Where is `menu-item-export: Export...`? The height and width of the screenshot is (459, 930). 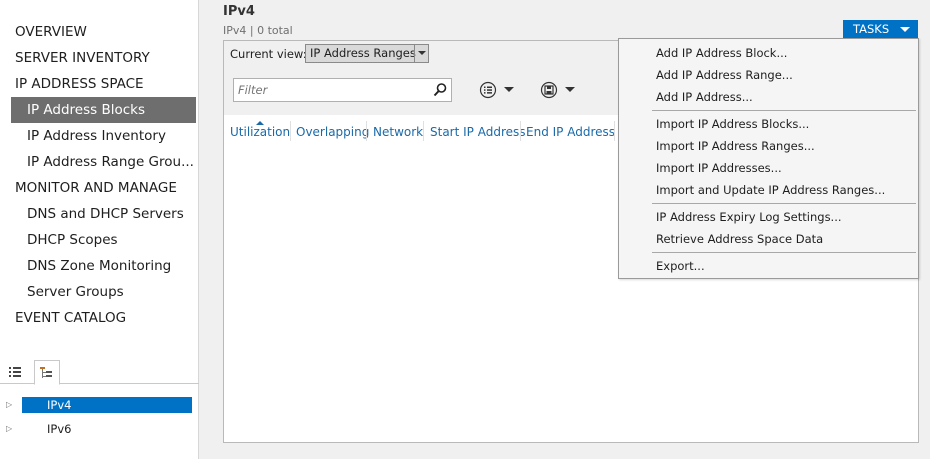
menu-item-export: Export... is located at coordinates (680, 266).